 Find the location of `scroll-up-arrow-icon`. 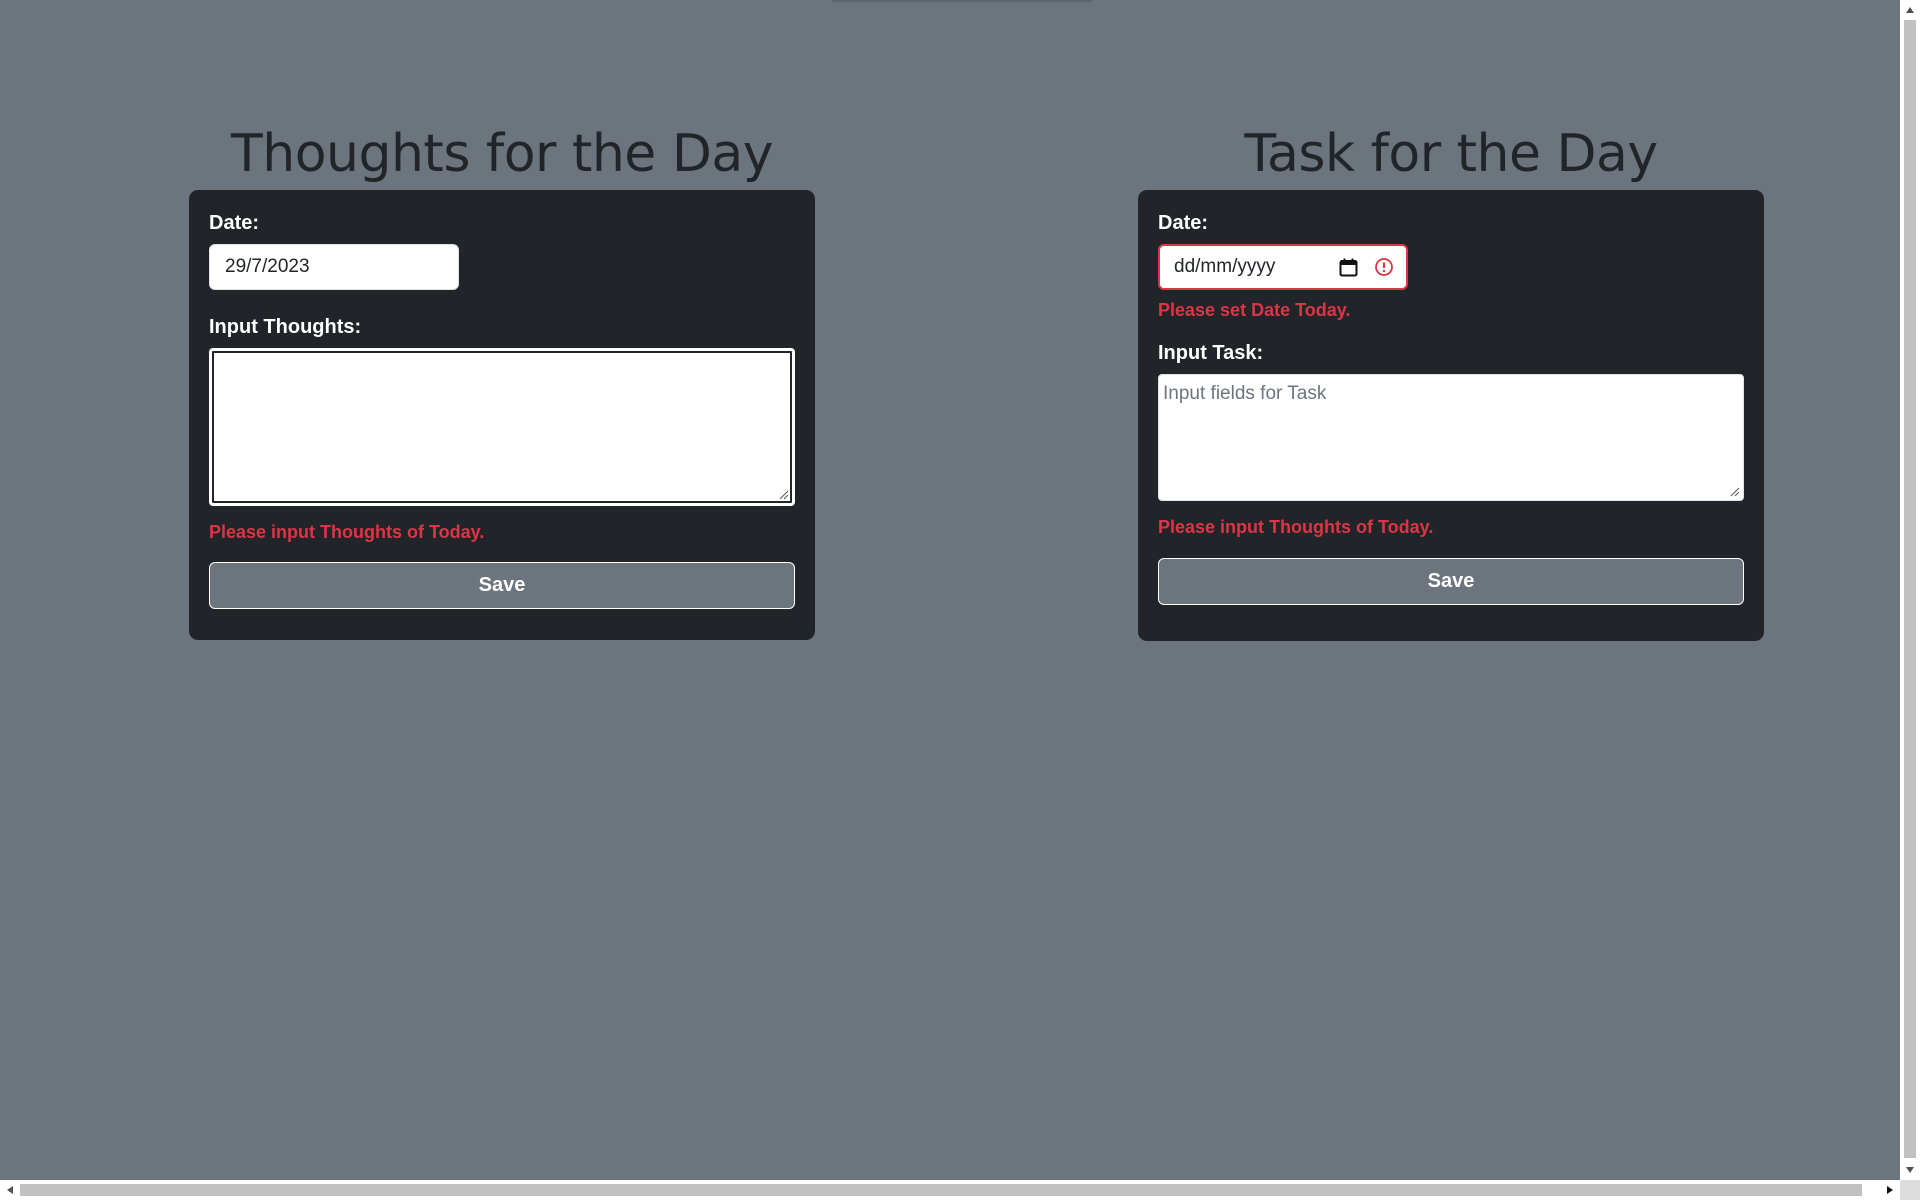

scroll-up-arrow-icon is located at coordinates (1910, 10).